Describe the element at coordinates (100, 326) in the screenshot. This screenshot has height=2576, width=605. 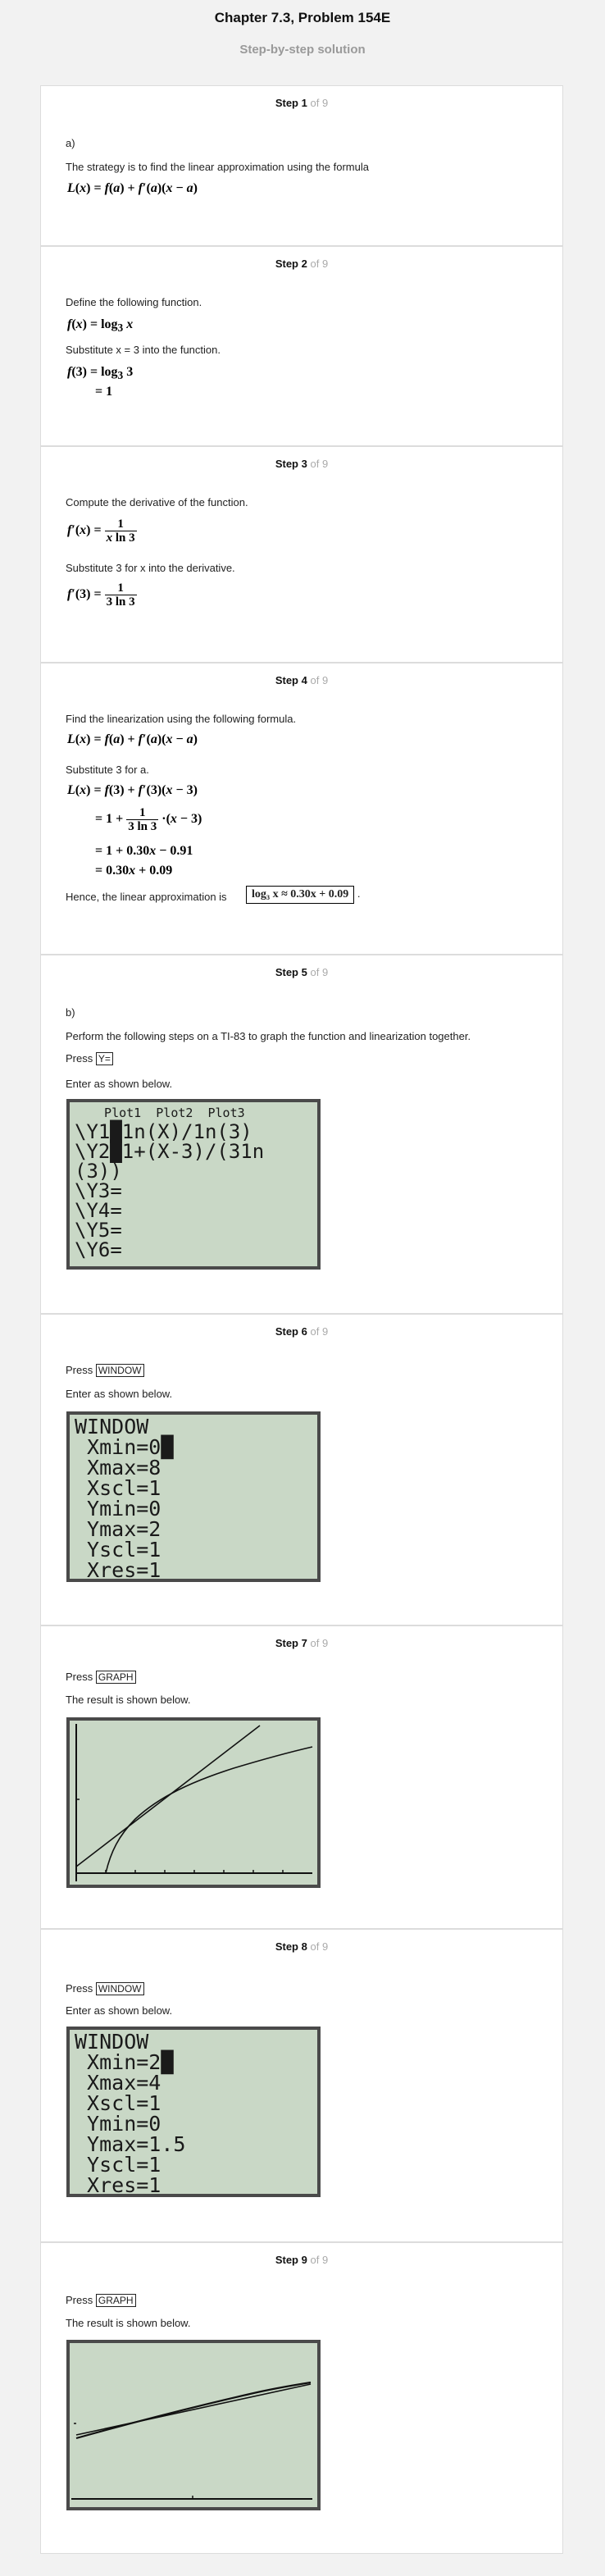
I see `formula: f(x) = log3 x` at that location.